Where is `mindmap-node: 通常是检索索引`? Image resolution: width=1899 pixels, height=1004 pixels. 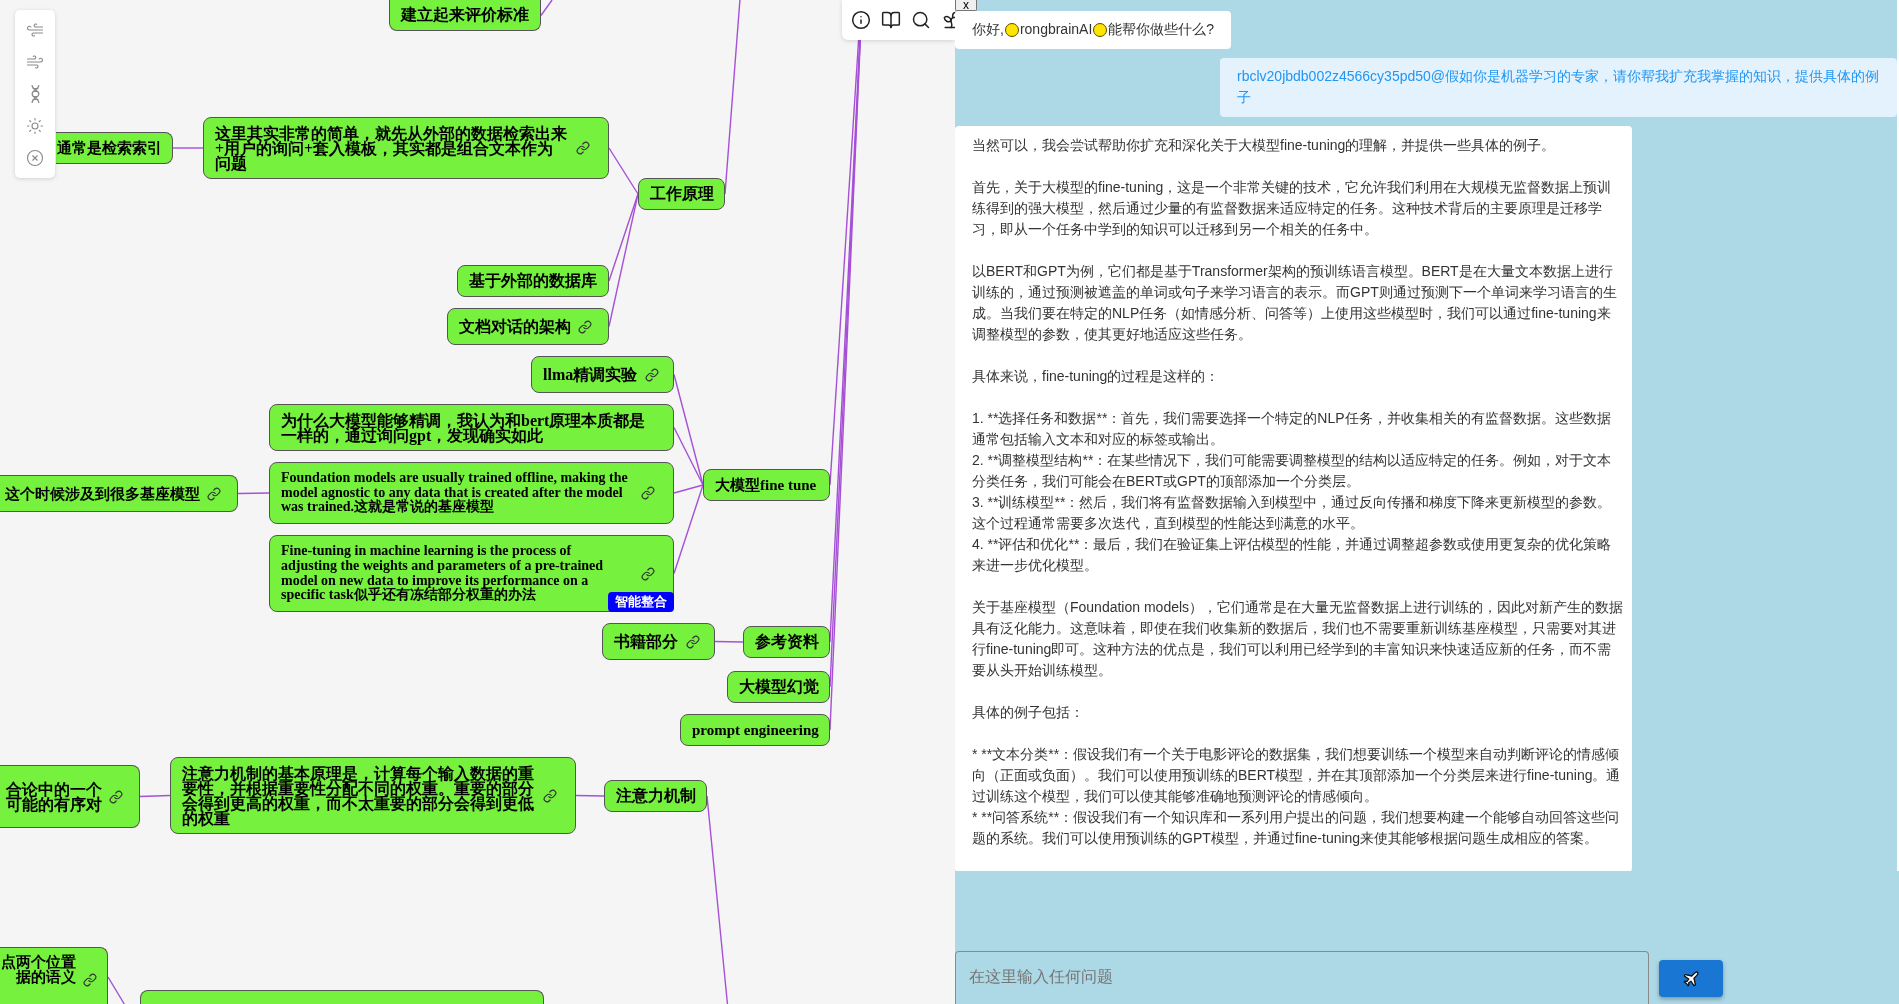 mindmap-node: 通常是检索索引 is located at coordinates (114, 148).